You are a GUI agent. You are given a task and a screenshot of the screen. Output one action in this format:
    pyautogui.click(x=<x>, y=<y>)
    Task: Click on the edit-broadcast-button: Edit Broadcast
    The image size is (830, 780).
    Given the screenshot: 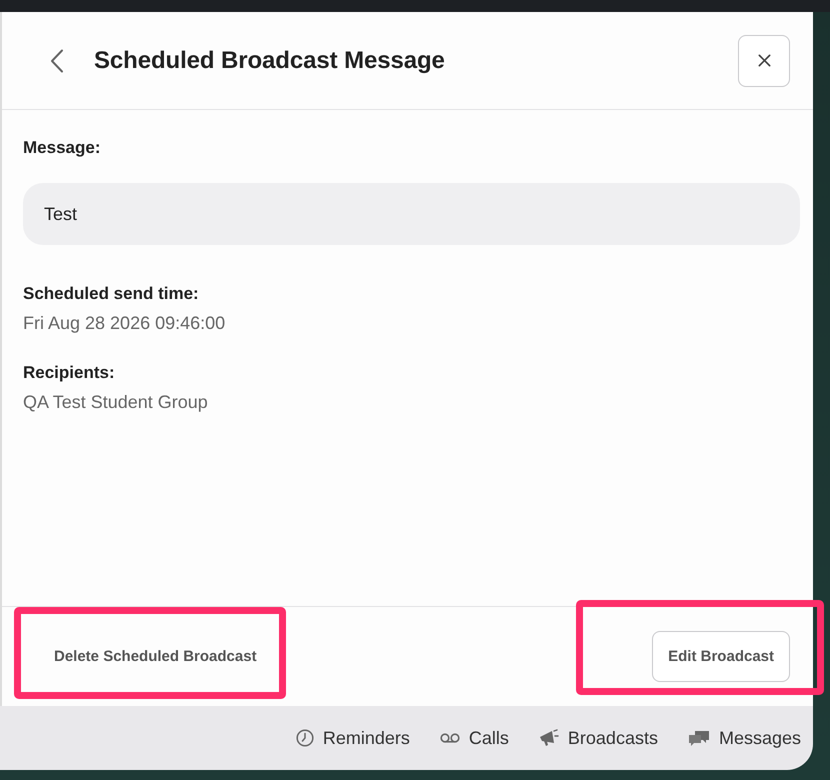 What is the action you would take?
    pyautogui.click(x=721, y=656)
    